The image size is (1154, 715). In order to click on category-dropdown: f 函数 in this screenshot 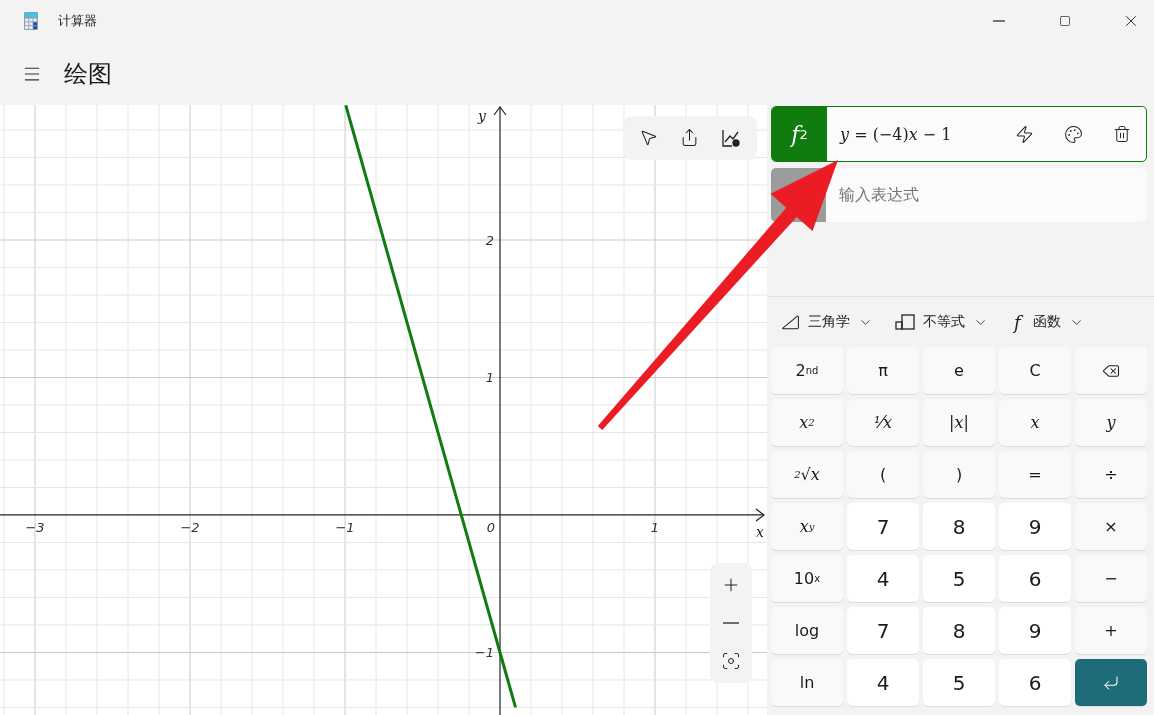, I will do `click(1047, 322)`.